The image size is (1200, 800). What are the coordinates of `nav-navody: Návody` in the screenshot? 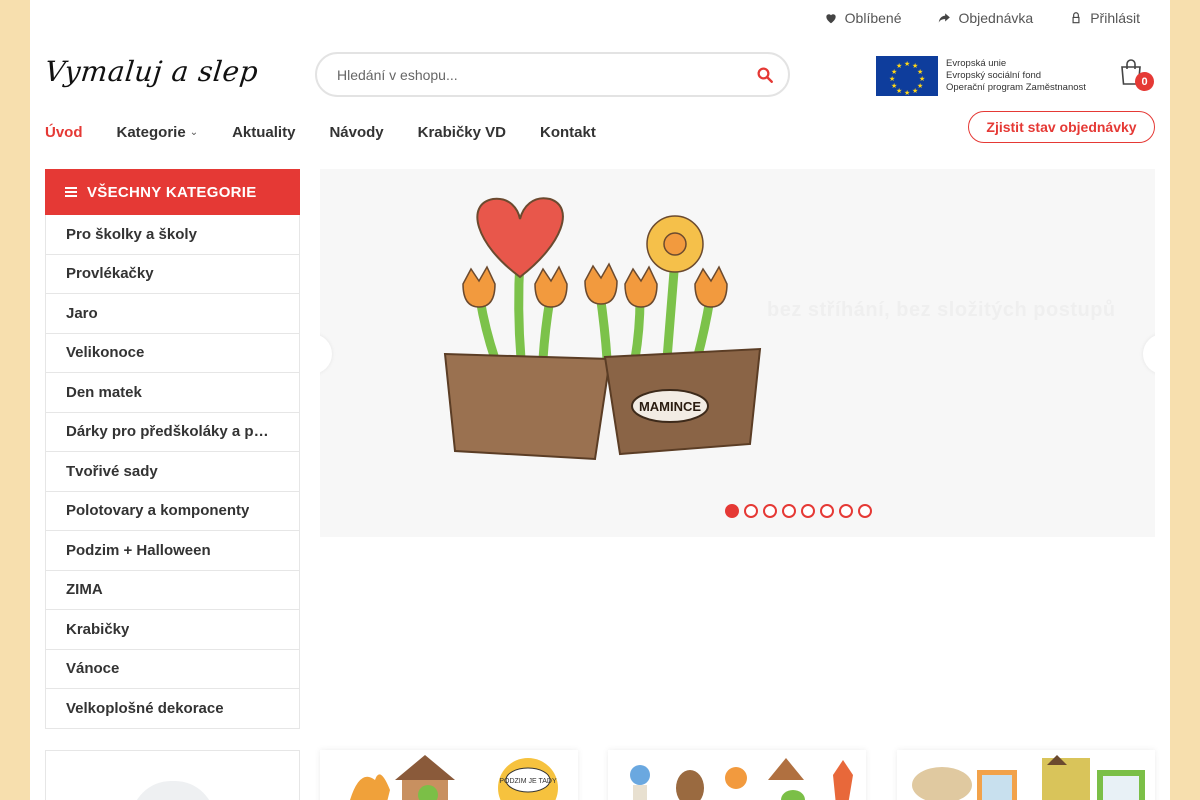 It's located at (356, 132).